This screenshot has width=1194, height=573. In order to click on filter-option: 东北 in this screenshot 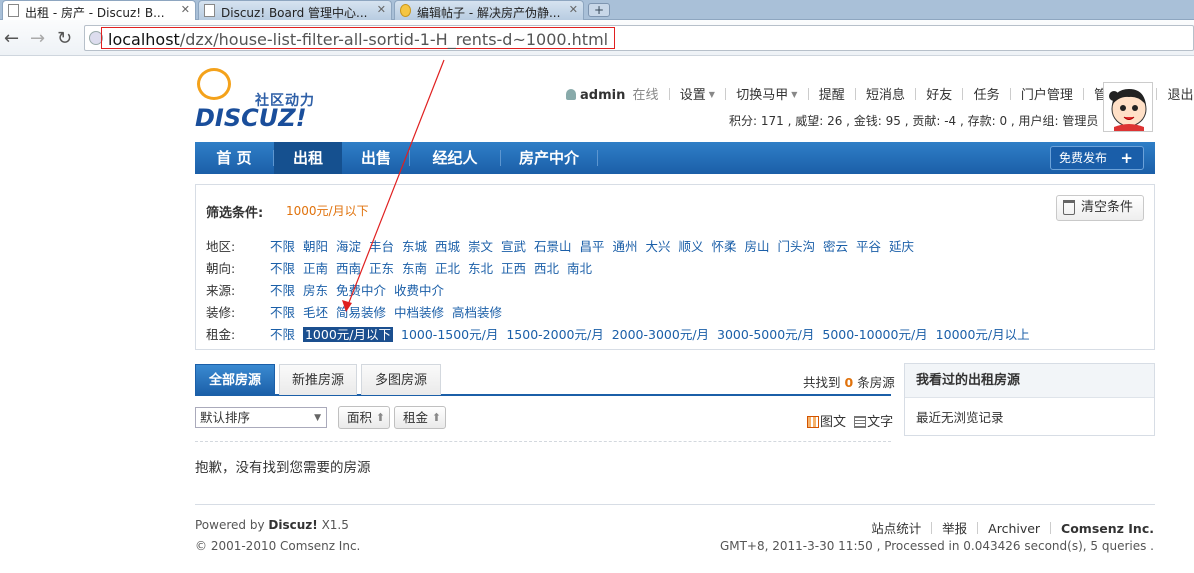, I will do `click(480, 268)`.